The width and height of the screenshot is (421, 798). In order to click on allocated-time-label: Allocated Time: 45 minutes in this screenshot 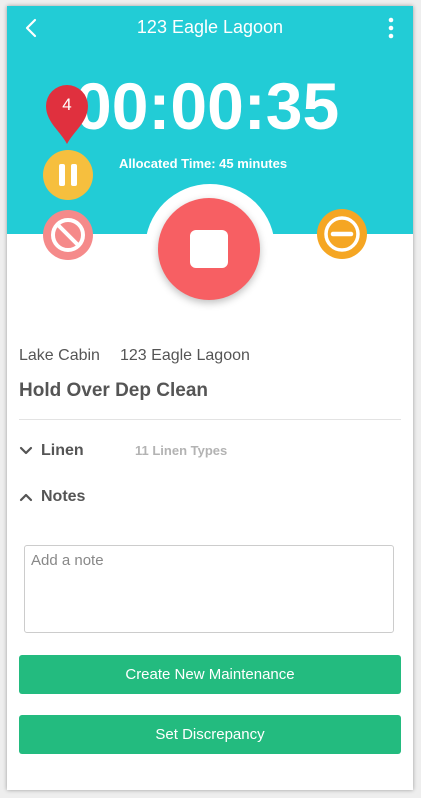, I will do `click(203, 163)`.